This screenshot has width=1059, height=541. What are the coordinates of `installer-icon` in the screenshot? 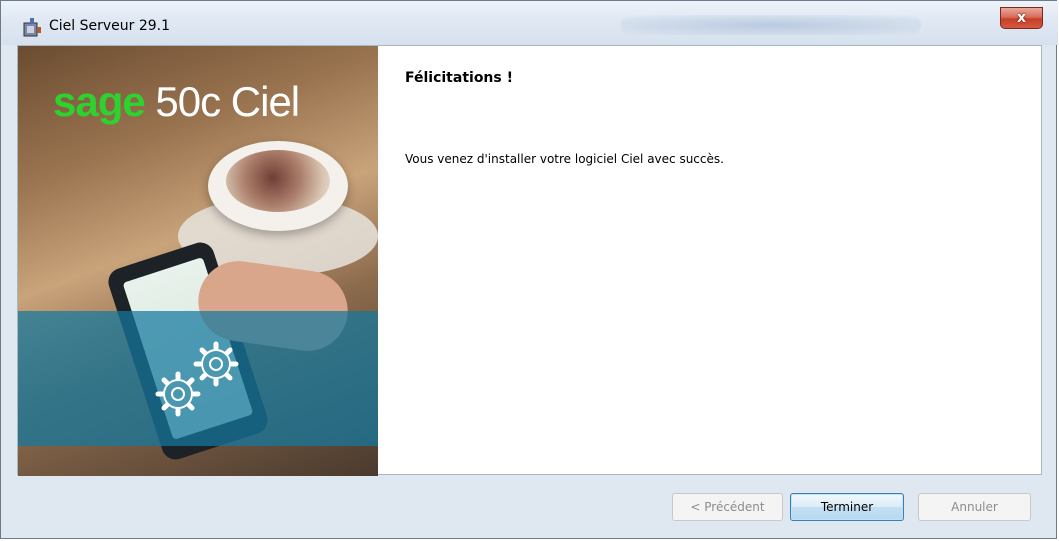 It's located at (32, 27).